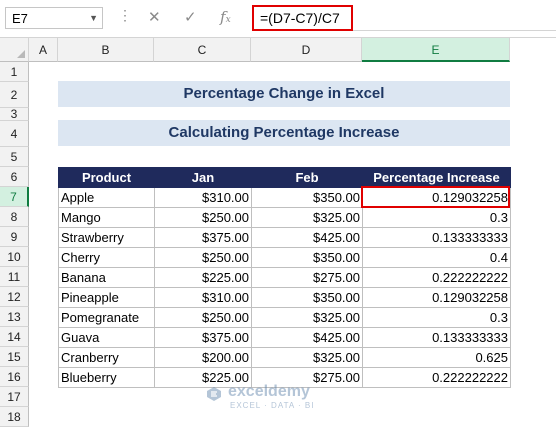 Image resolution: width=556 pixels, height=427 pixels. I want to click on column-header-a: A, so click(43, 50).